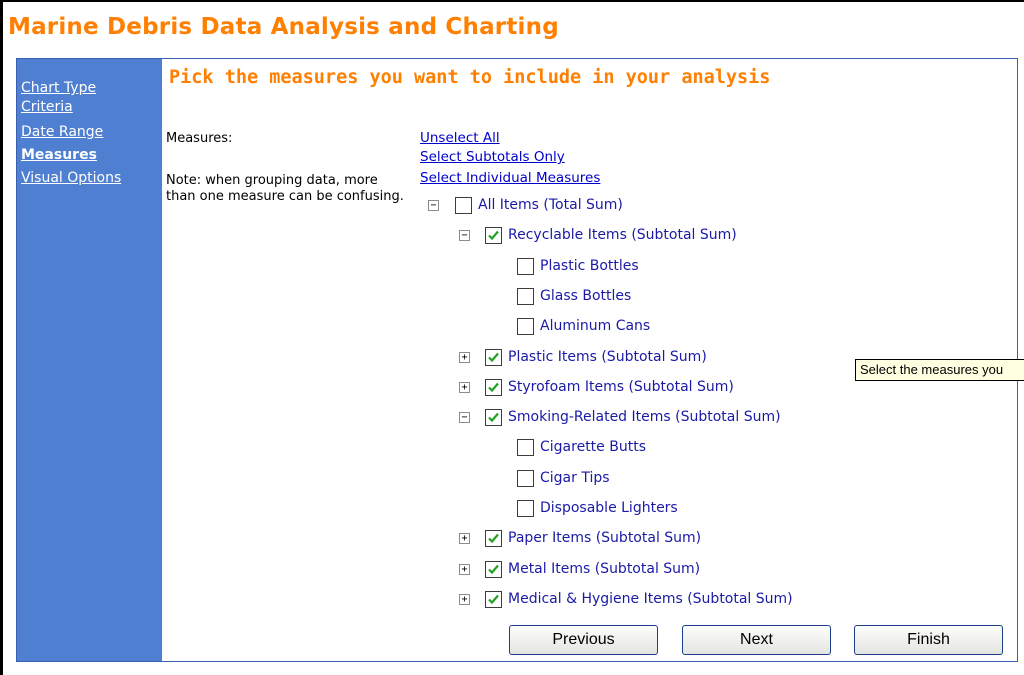 The height and width of the screenshot is (675, 1024). Describe the element at coordinates (512, 448) in the screenshot. I see `tree-node: Cigarette Butts` at that location.